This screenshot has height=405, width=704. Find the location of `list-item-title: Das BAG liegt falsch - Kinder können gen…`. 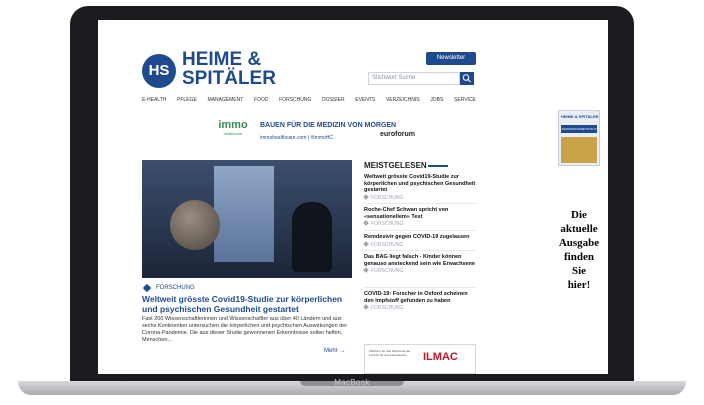

list-item-title: Das BAG liegt falsch - Kinder können gen… is located at coordinates (420, 260).